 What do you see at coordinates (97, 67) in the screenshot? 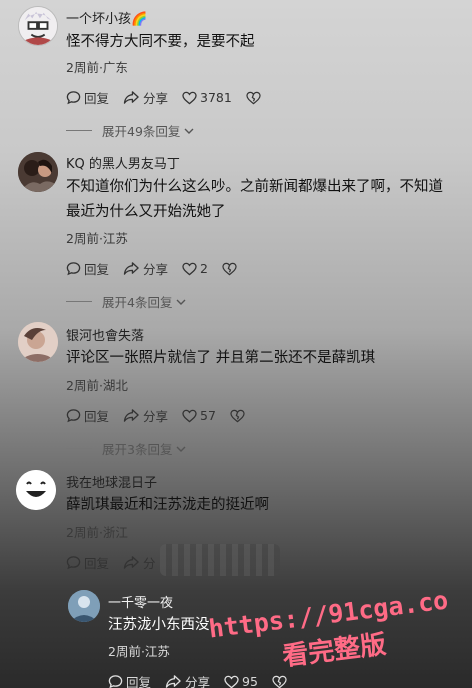
I see `comment-meta: 2周前·广东` at bounding box center [97, 67].